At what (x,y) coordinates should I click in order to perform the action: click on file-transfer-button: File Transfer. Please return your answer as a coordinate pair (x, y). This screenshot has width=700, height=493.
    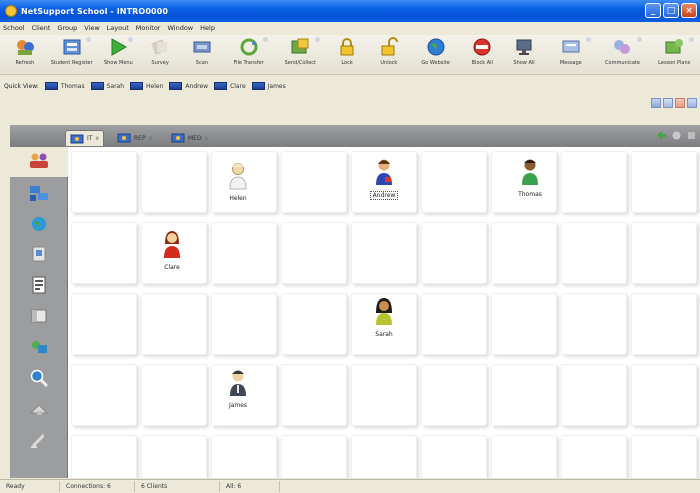
    Looking at the image, I should click on (249, 54).